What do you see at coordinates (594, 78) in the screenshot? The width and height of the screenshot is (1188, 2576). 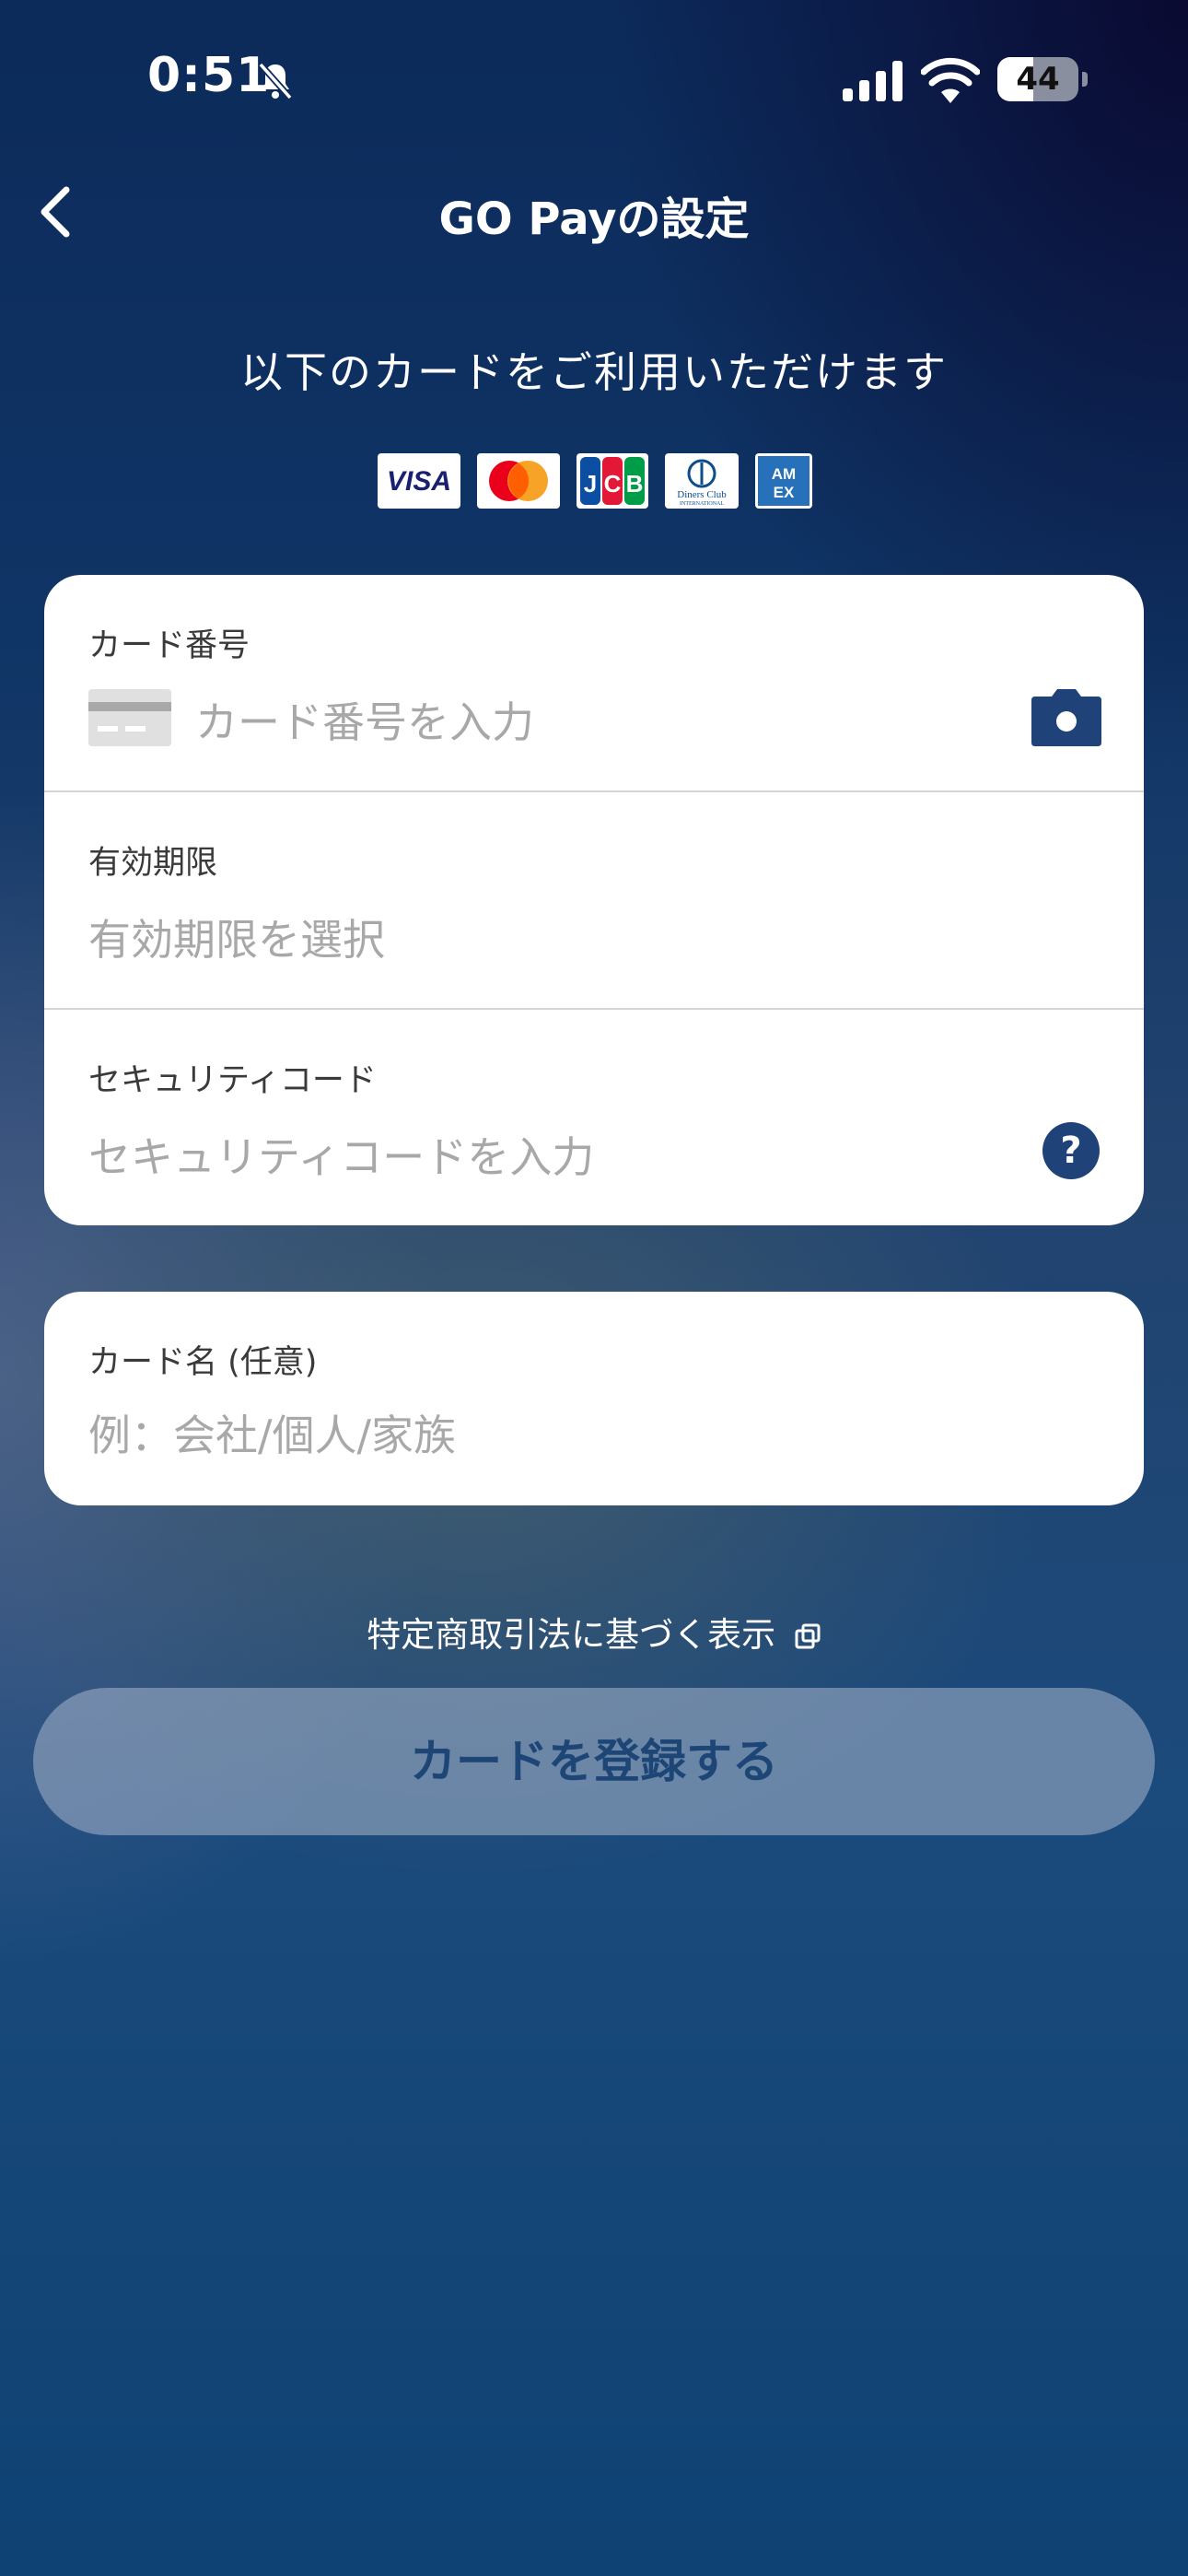 I see `status-bar: 0:51 44` at bounding box center [594, 78].